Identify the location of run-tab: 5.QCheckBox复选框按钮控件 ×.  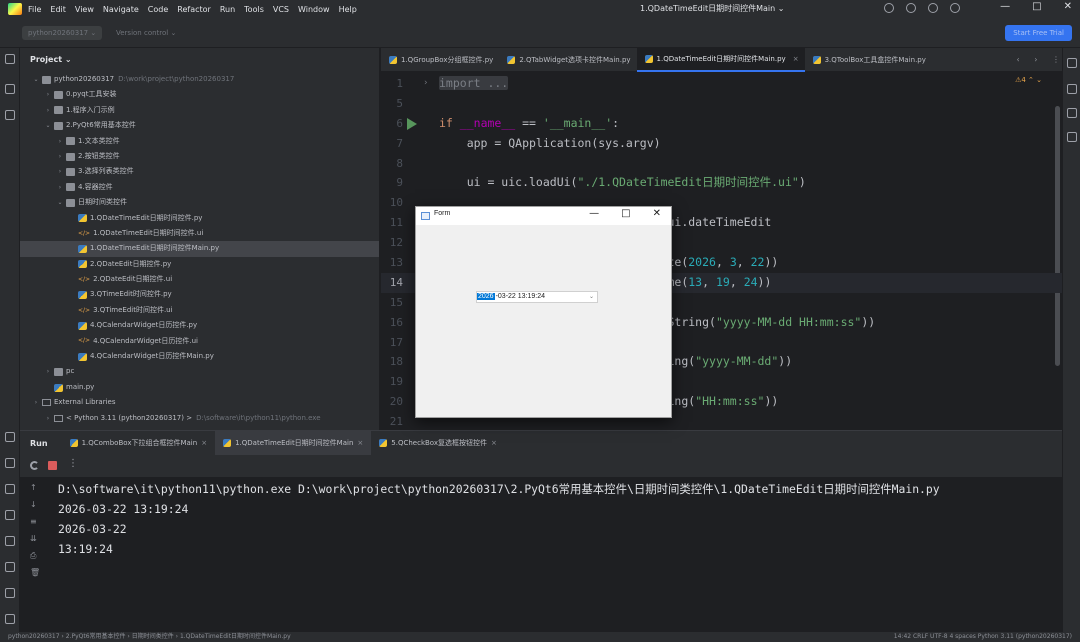
(438, 443).